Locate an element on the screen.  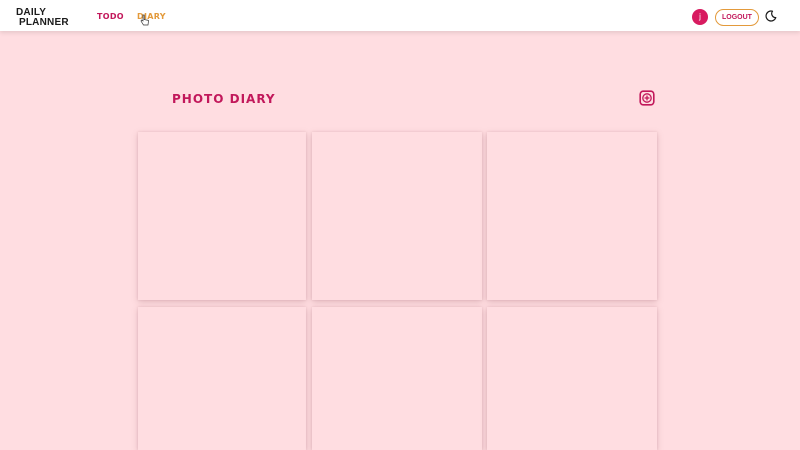
app-logo: DAILY PLANNER is located at coordinates (42, 18).